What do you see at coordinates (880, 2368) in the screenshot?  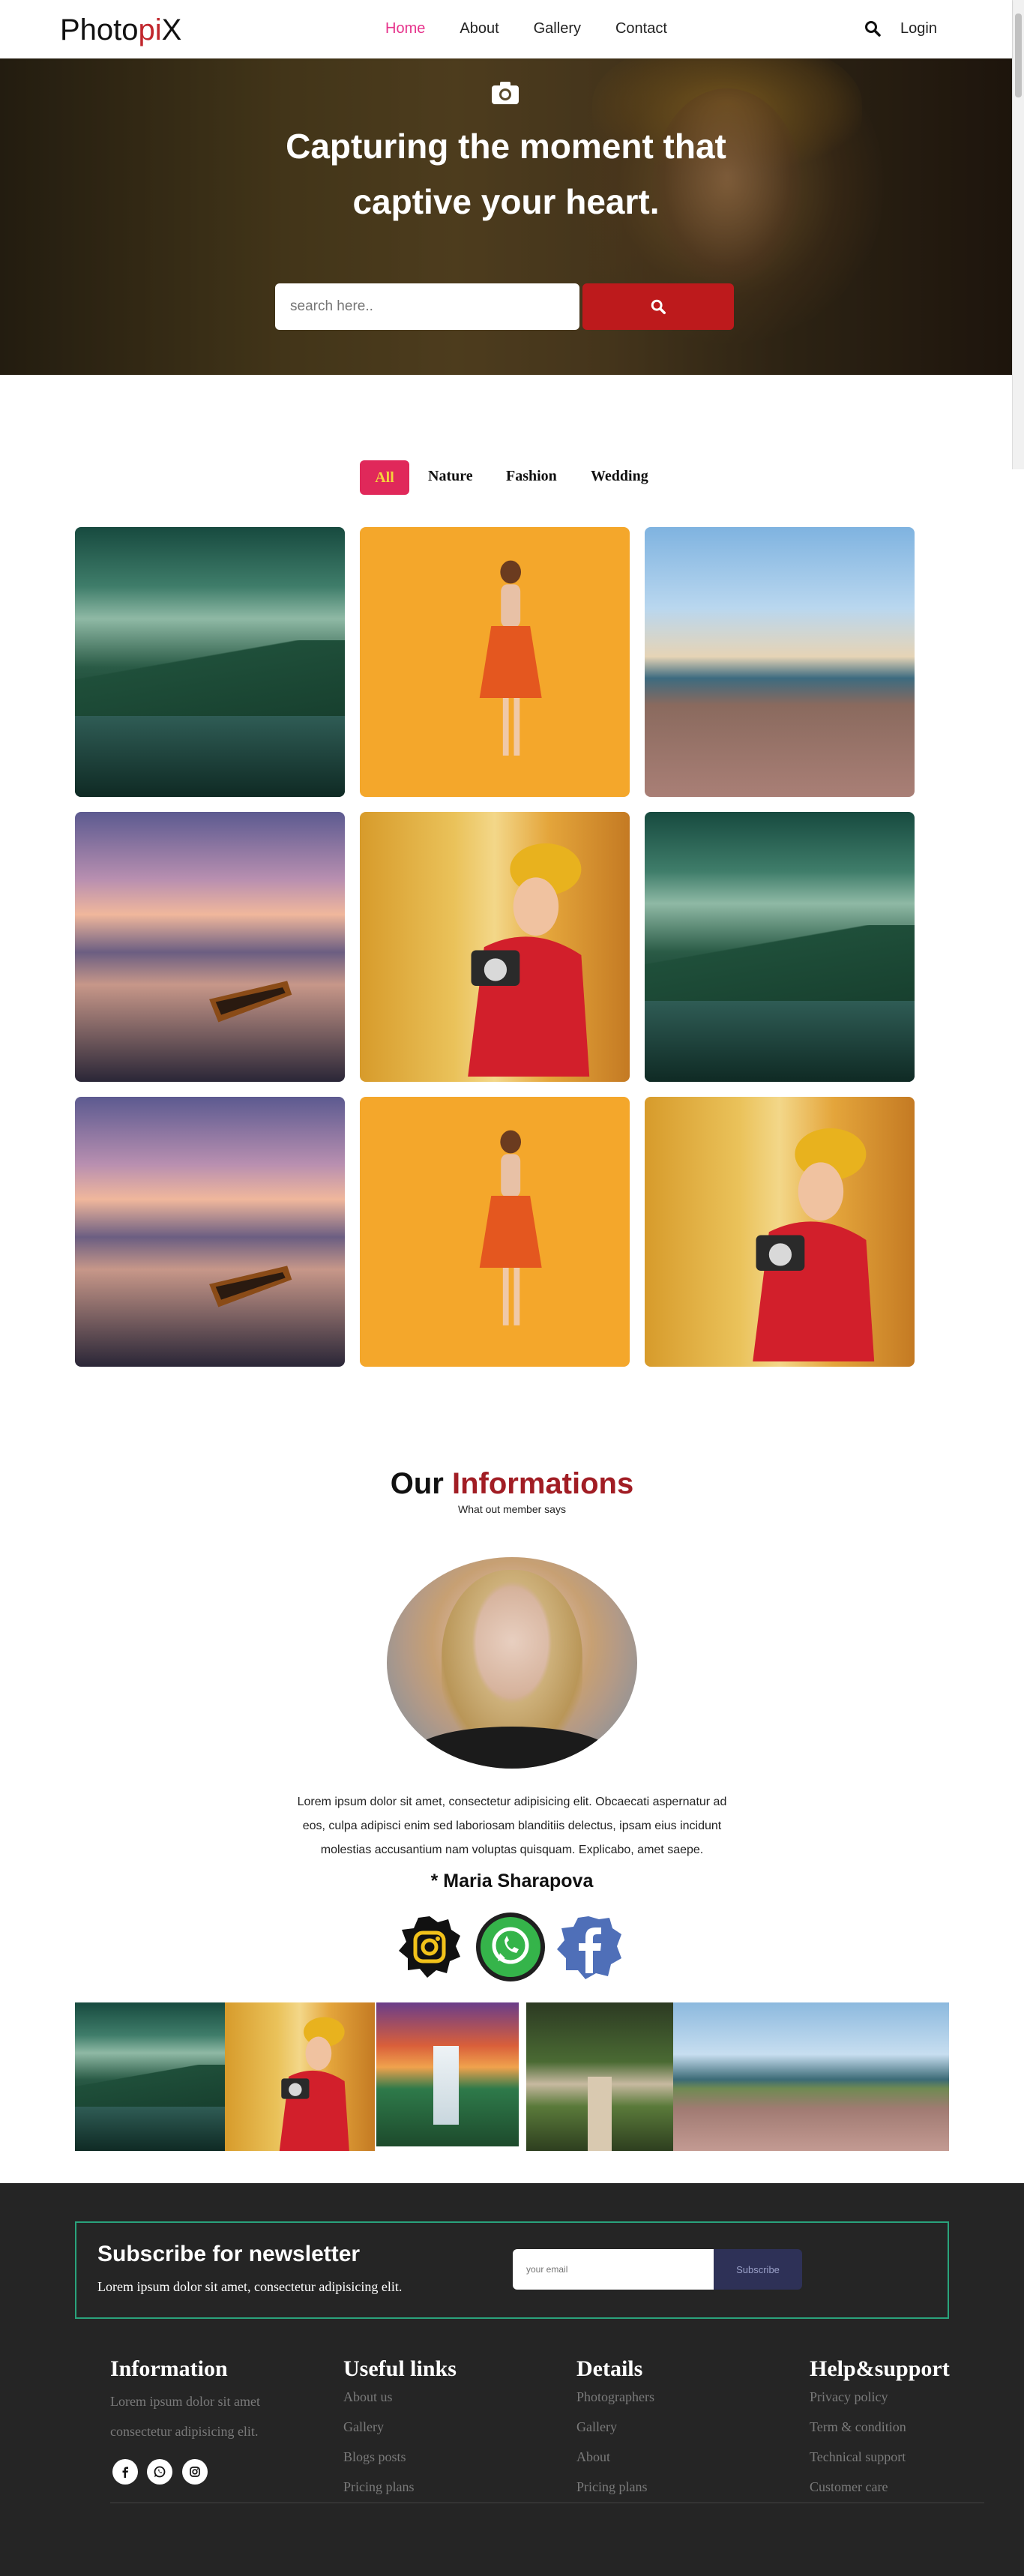 I see `footer-col-title-help-support: Help&support` at bounding box center [880, 2368].